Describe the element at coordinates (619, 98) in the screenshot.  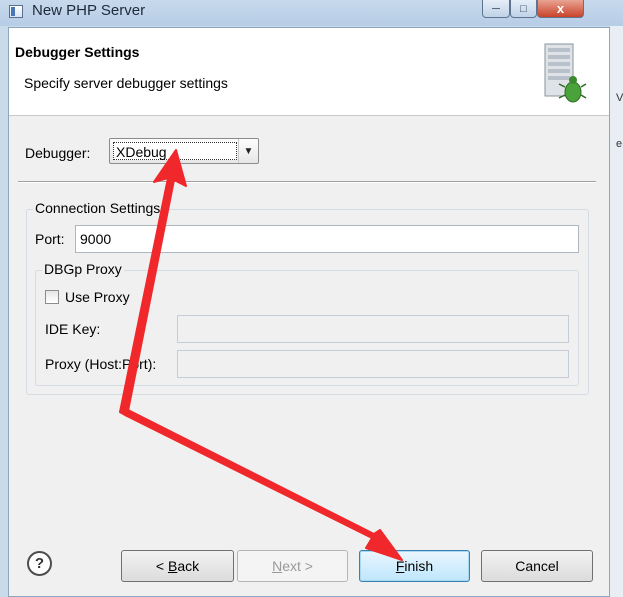
I see `background-text-fragment: V` at that location.